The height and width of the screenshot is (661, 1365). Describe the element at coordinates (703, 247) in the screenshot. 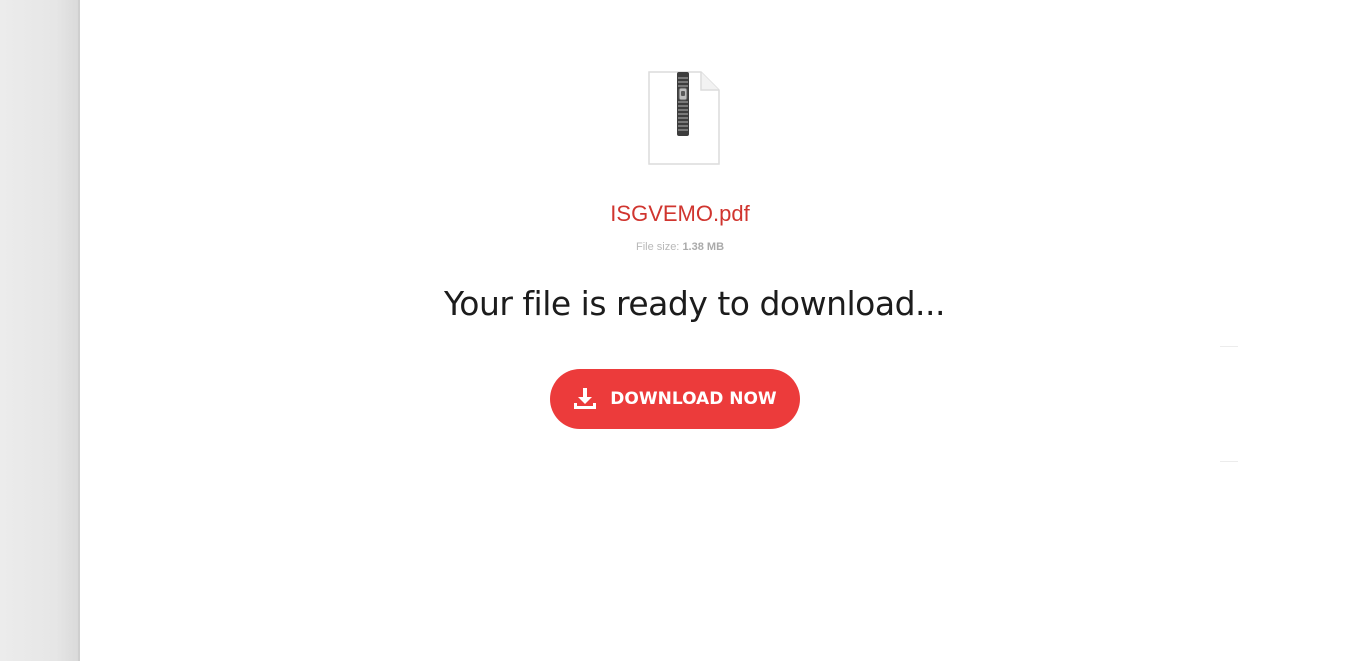

I see `file-size-value: 1.38 MB` at that location.